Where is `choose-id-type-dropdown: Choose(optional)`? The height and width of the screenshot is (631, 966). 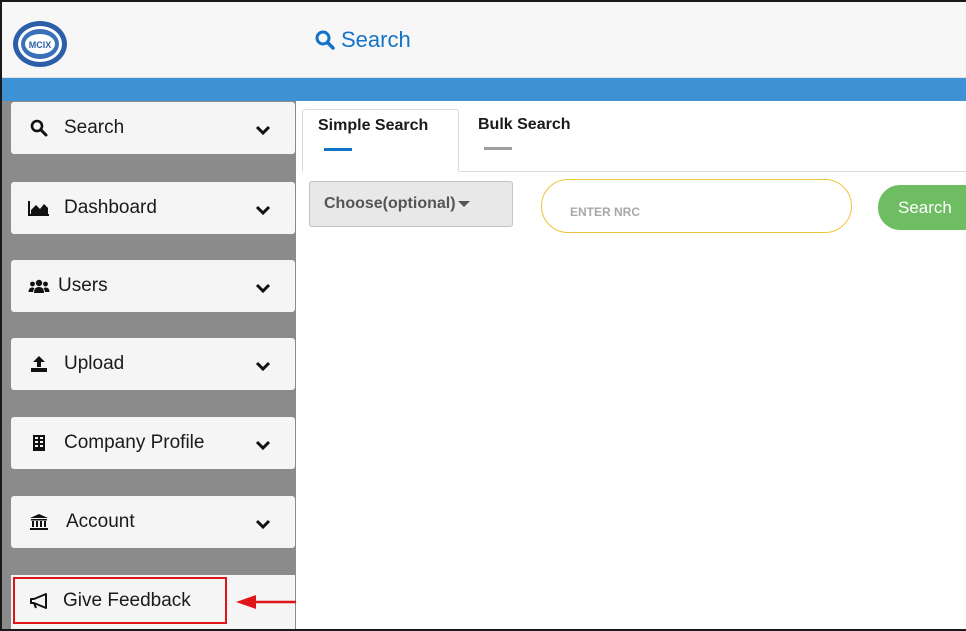 choose-id-type-dropdown: Choose(optional) is located at coordinates (411, 204).